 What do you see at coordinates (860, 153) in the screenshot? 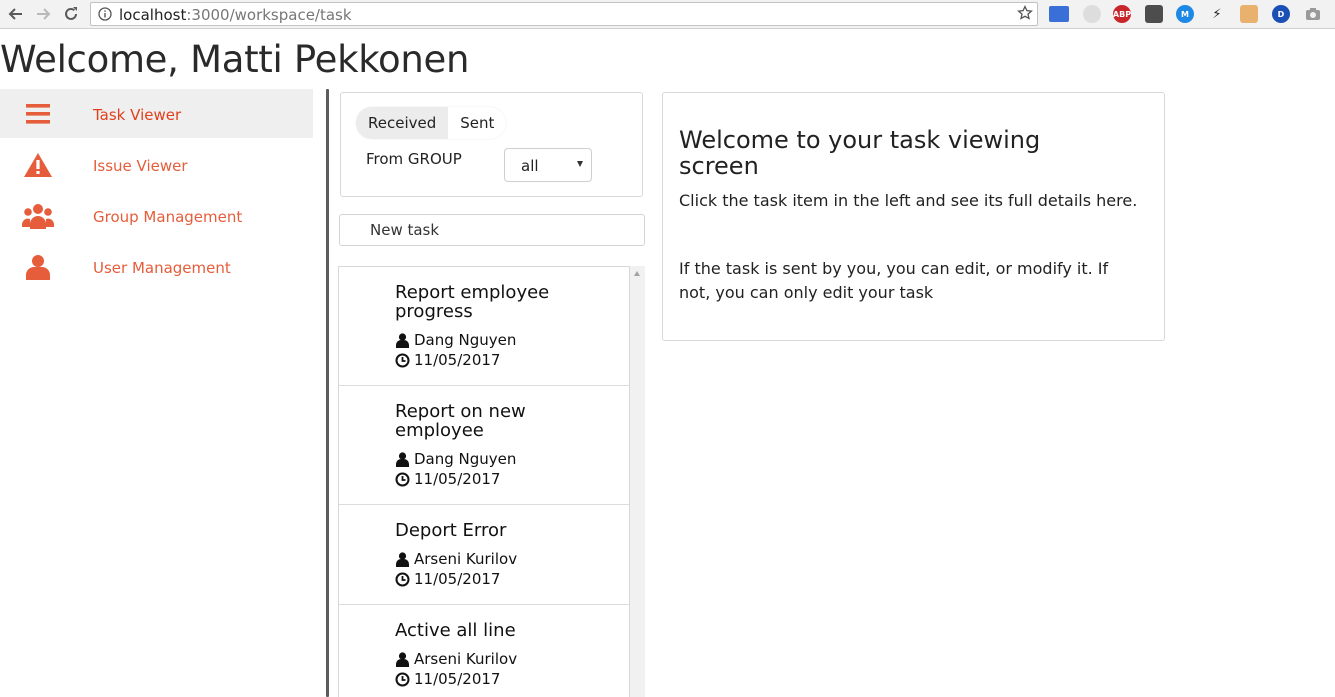
I see `detail-heading: Welcome to your task viewing screen` at bounding box center [860, 153].